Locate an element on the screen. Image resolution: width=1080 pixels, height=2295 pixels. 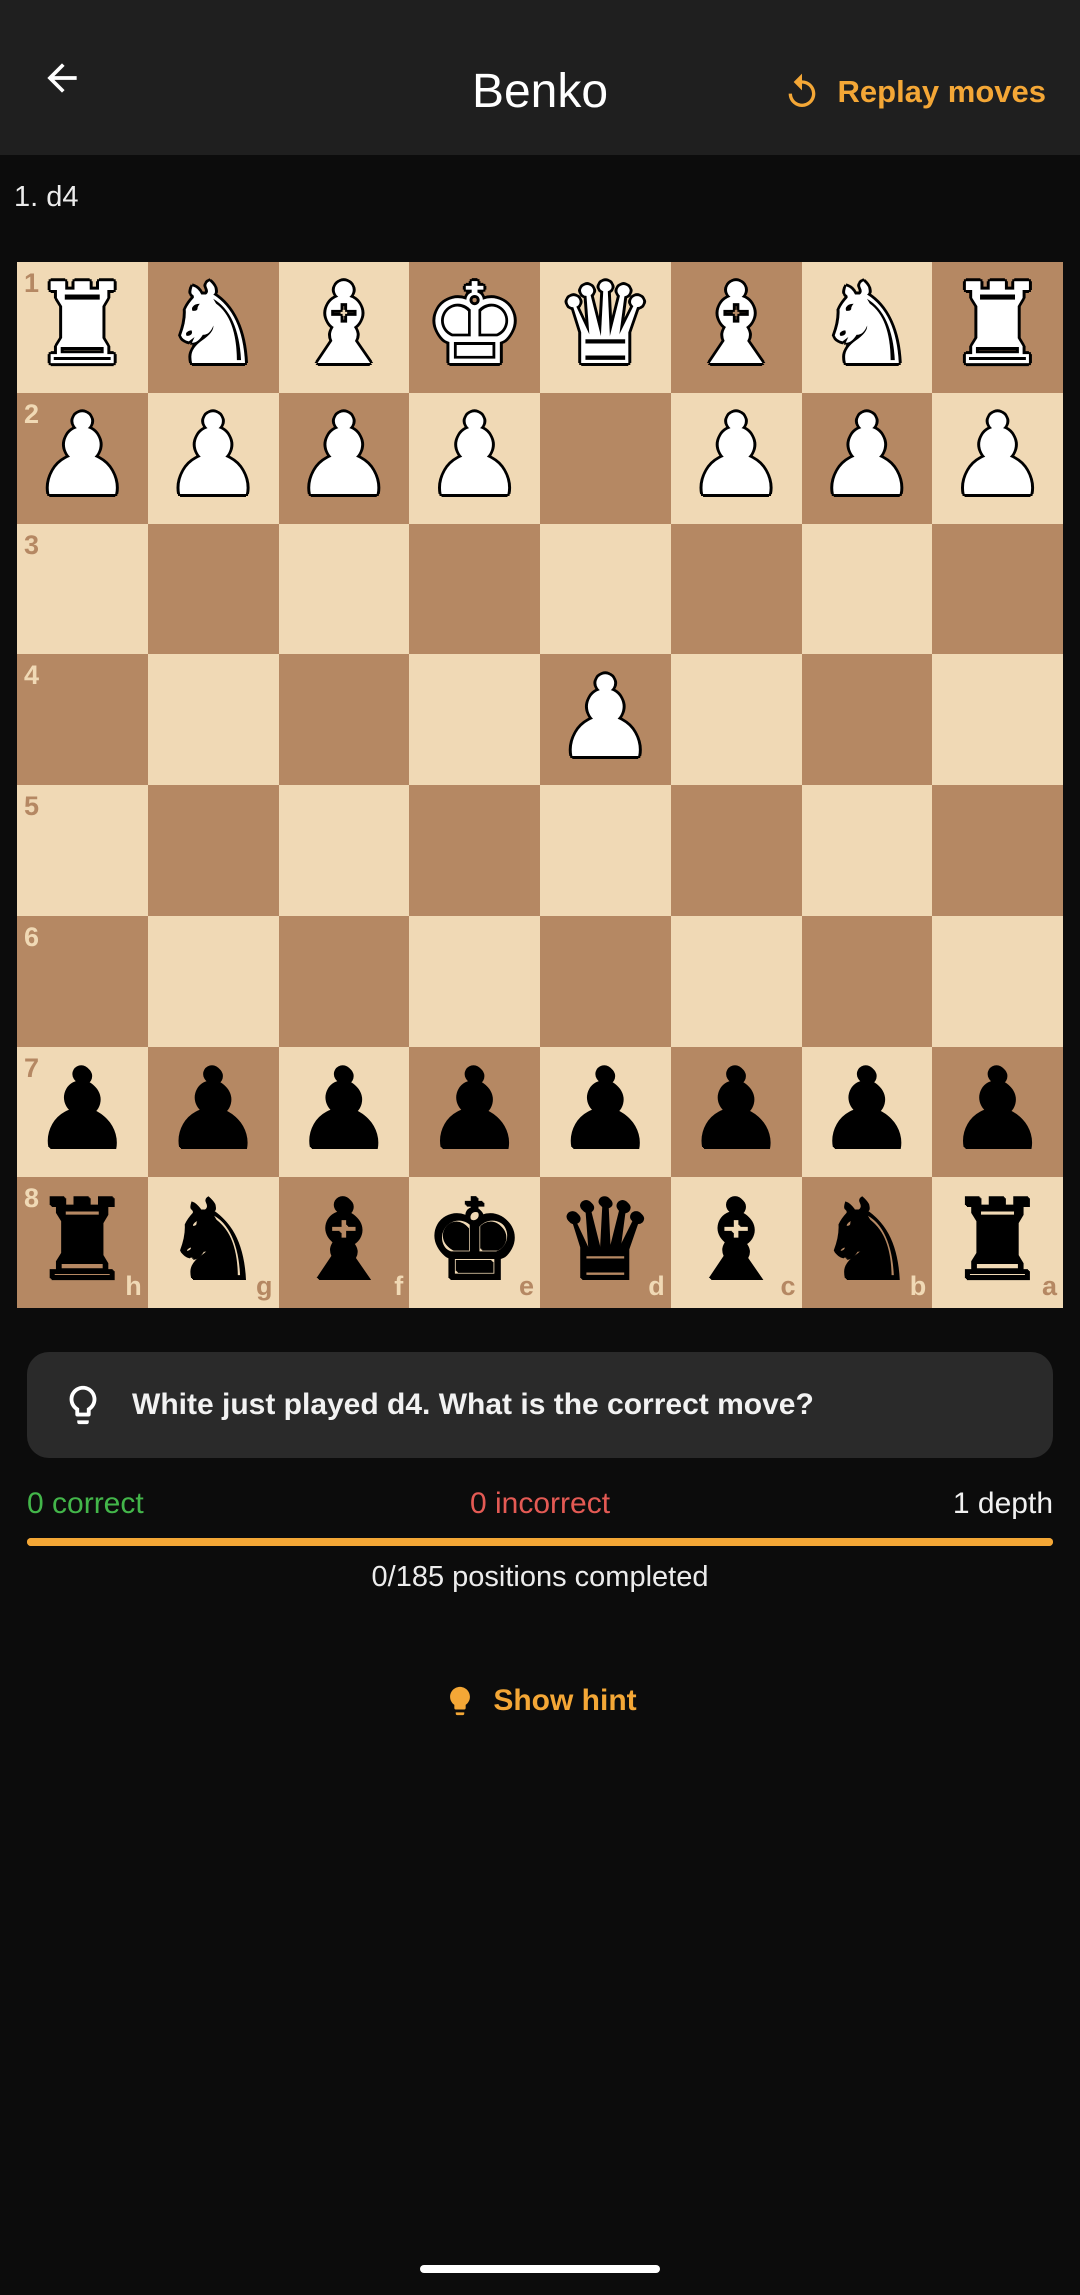
square-a4 is located at coordinates (997, 719).